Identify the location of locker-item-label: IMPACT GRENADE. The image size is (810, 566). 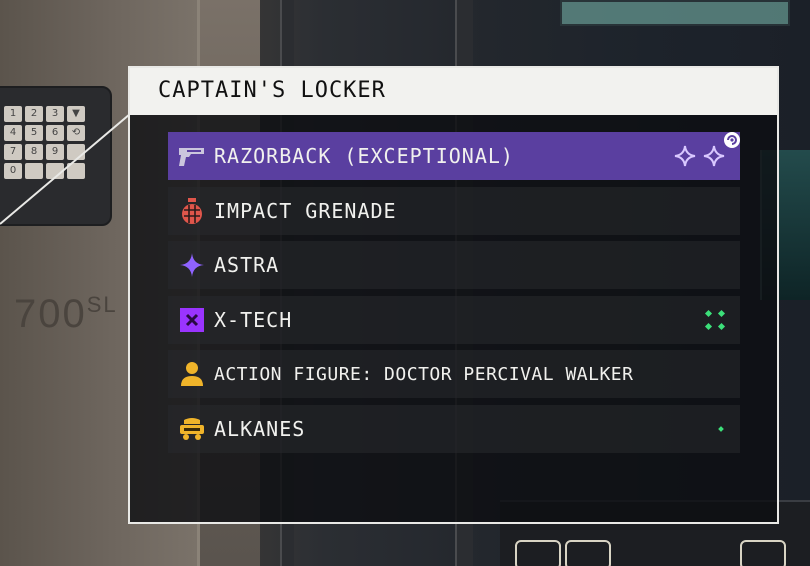
(305, 210).